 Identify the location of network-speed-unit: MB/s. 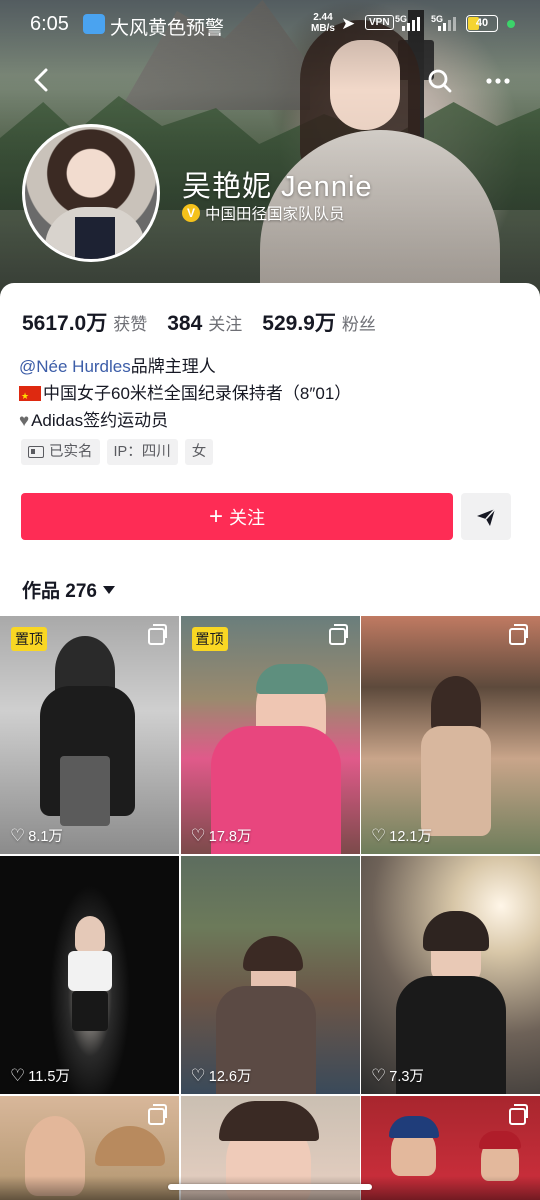
(323, 28).